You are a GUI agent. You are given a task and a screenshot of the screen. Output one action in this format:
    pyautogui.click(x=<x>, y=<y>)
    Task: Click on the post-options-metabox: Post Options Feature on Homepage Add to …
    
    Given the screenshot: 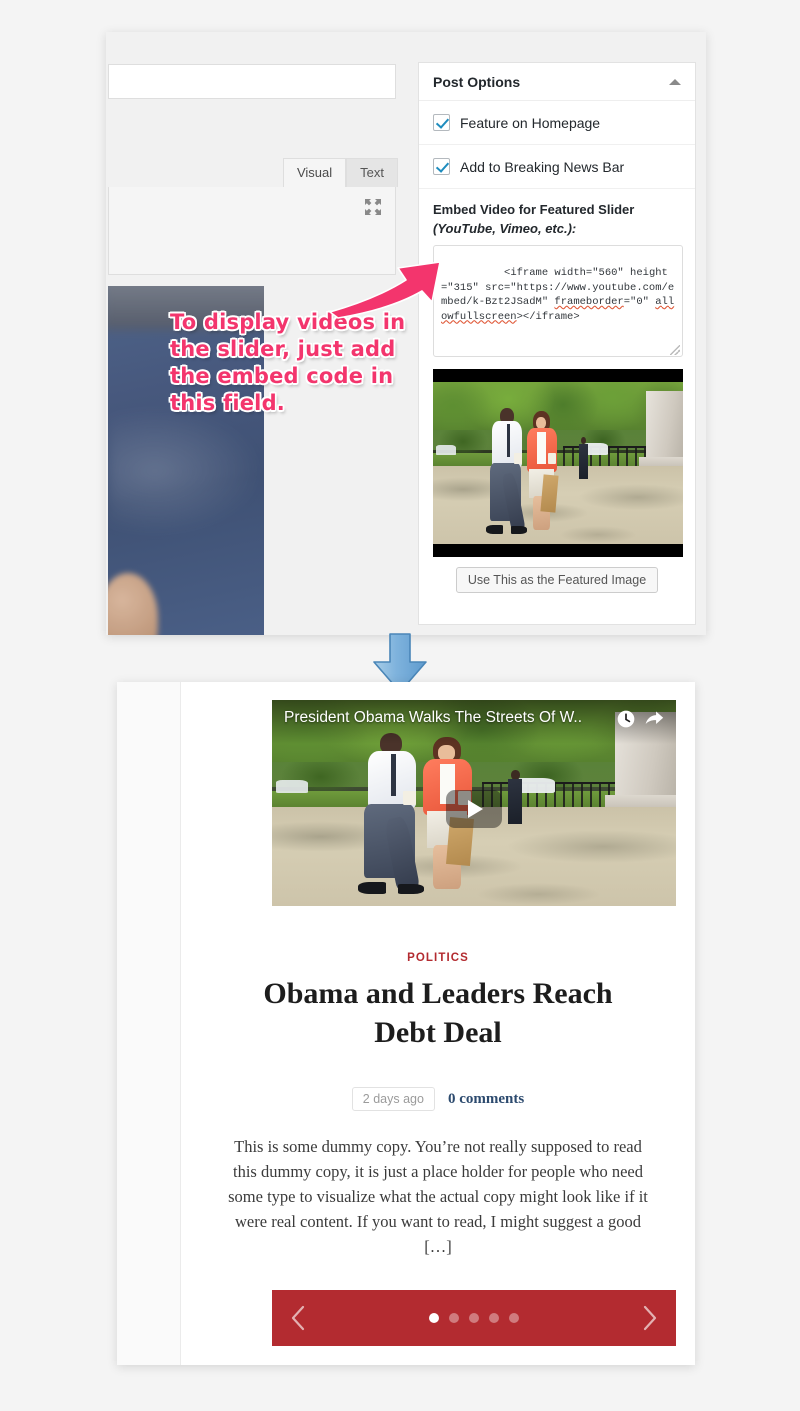 What is the action you would take?
    pyautogui.click(x=557, y=343)
    